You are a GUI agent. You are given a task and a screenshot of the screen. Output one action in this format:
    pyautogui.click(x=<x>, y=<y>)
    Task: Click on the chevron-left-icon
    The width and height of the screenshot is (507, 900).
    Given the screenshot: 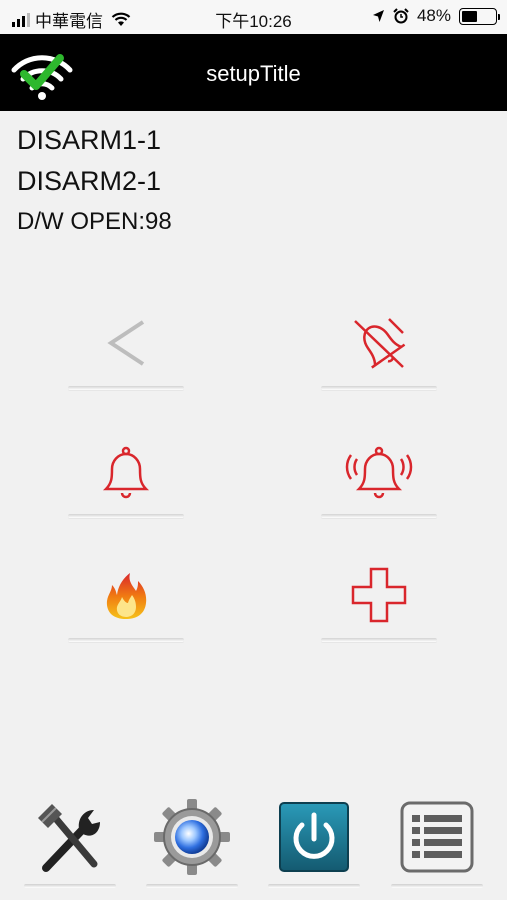 What is the action you would take?
    pyautogui.click(x=126, y=343)
    